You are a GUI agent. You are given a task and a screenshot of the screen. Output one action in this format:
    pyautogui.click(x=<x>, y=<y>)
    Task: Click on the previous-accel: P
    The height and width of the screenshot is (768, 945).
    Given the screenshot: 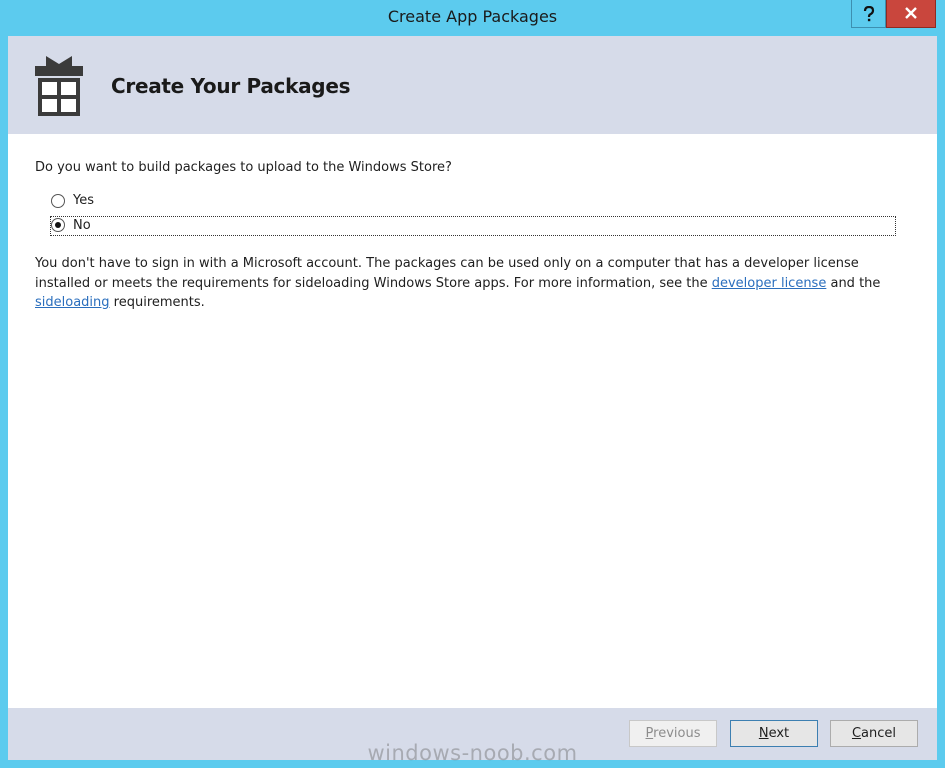 What is the action you would take?
    pyautogui.click(x=649, y=733)
    